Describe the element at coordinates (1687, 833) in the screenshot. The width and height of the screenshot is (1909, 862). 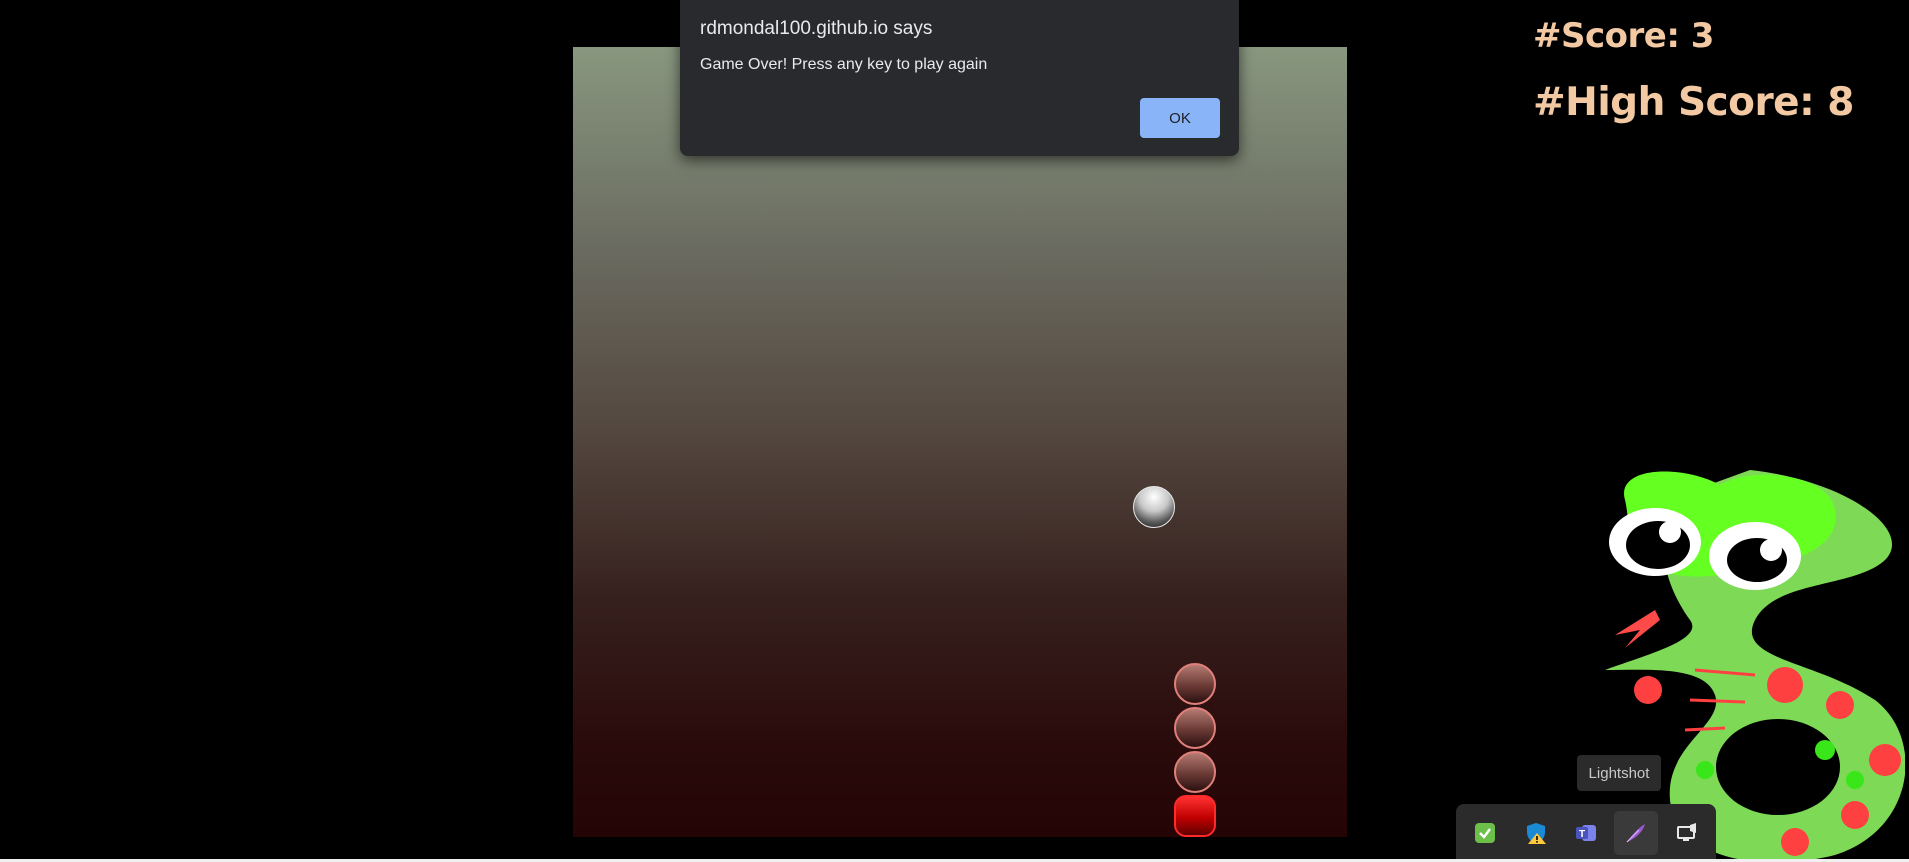
I see `monitor-speaker-icon` at that location.